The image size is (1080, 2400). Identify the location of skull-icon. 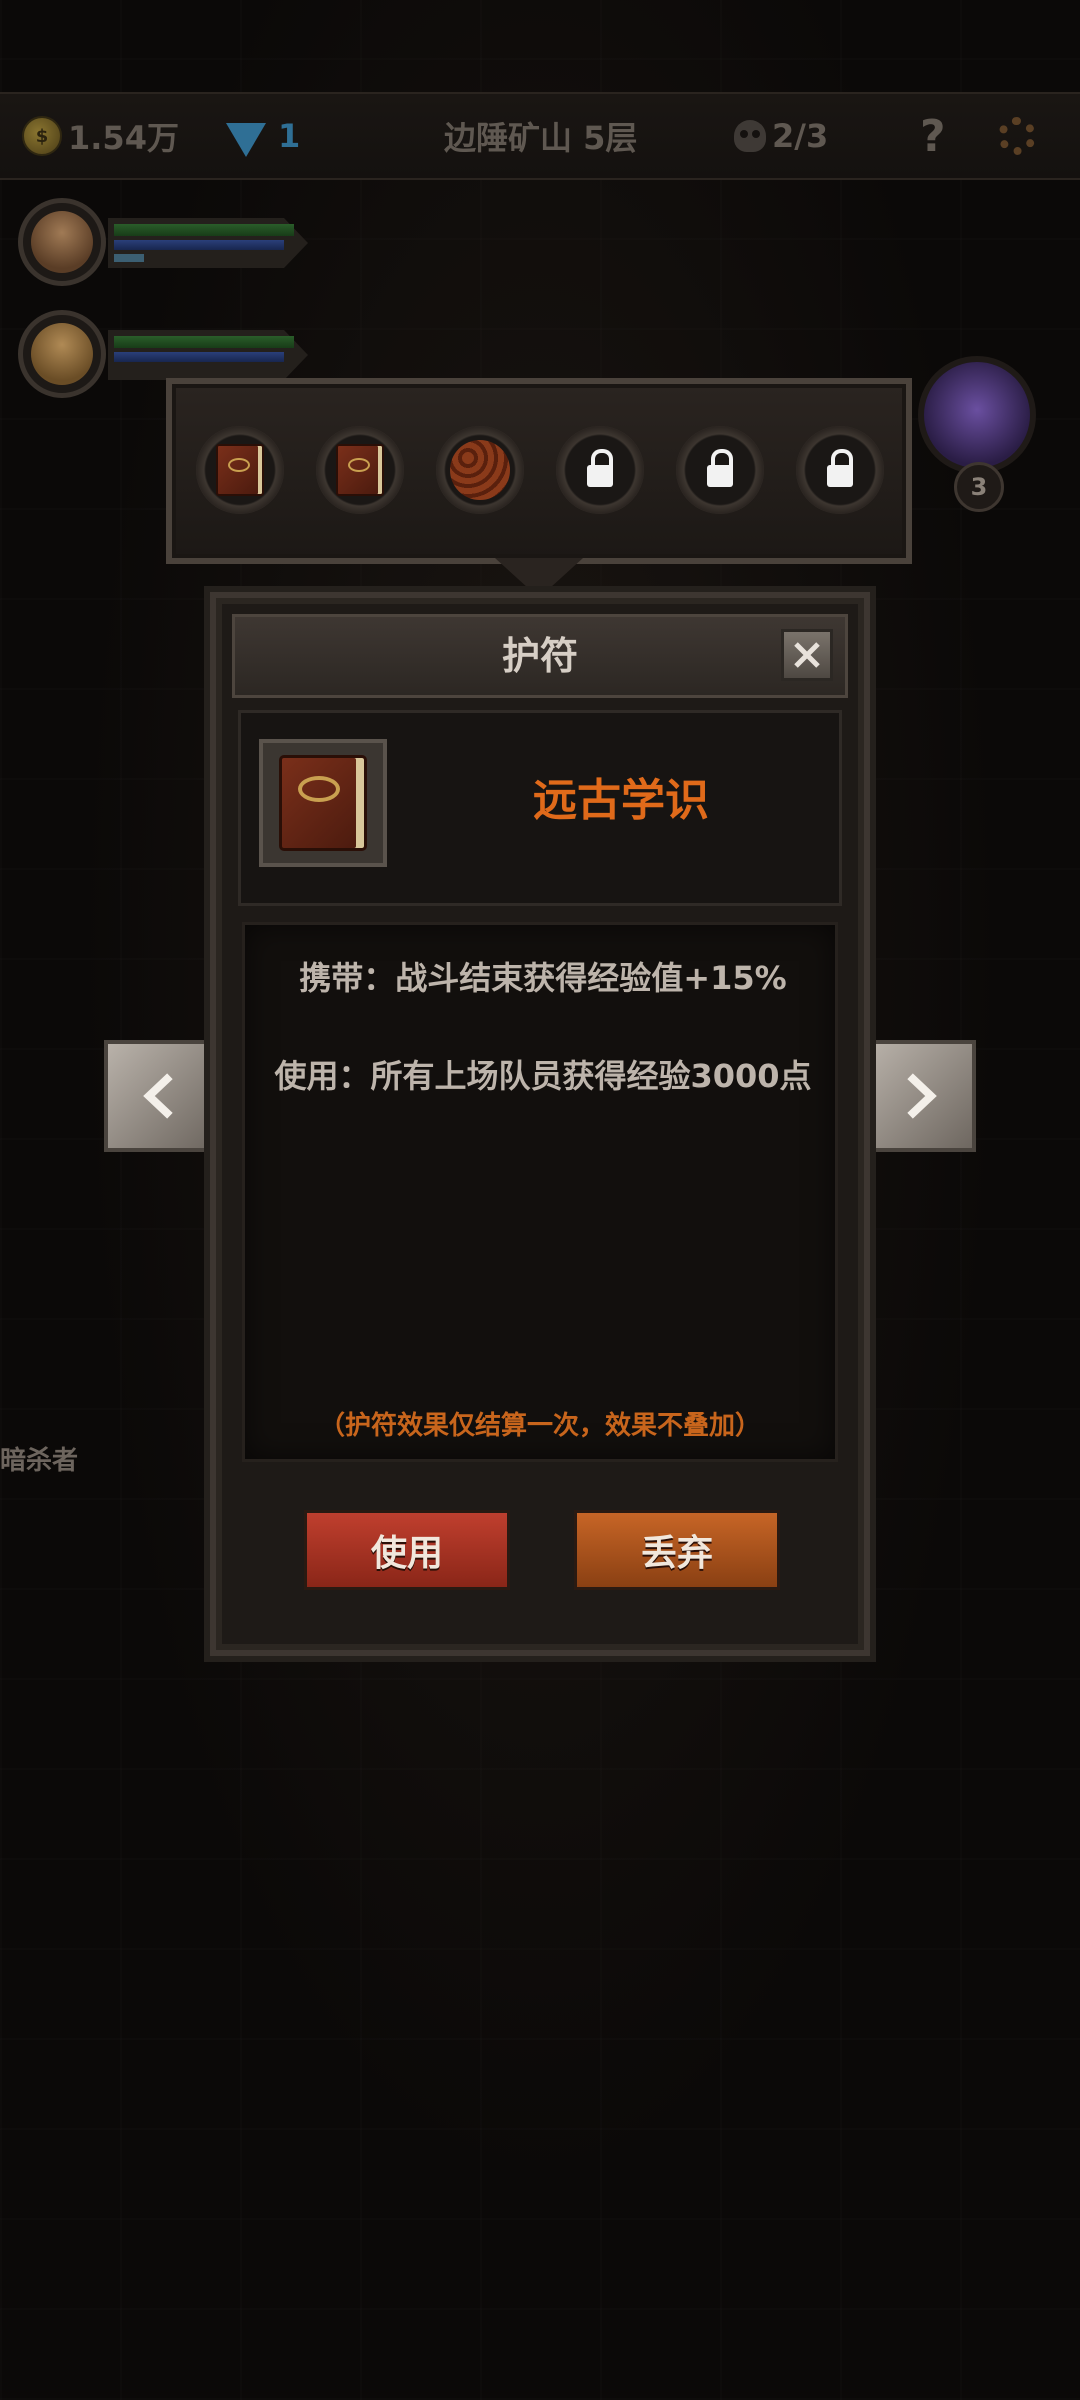
(750, 136).